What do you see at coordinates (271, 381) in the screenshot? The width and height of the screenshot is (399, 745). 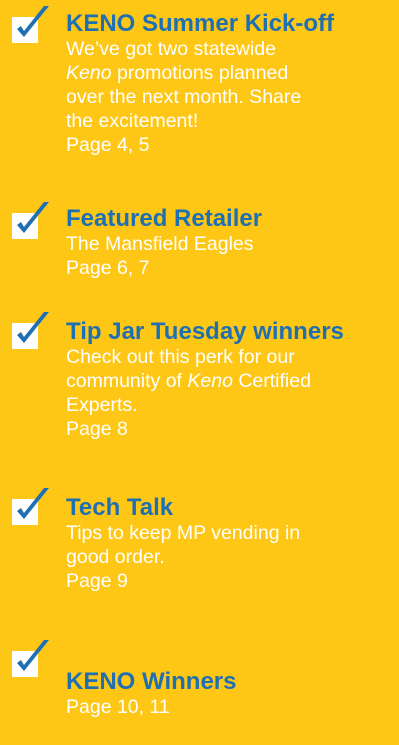 I see `desc-line: Certified` at bounding box center [271, 381].